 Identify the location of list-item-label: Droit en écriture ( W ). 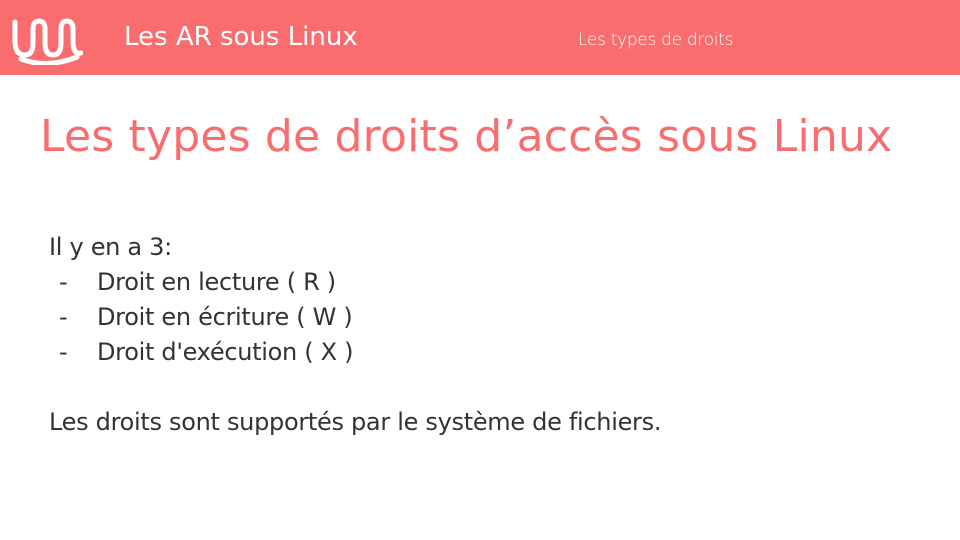
(225, 317).